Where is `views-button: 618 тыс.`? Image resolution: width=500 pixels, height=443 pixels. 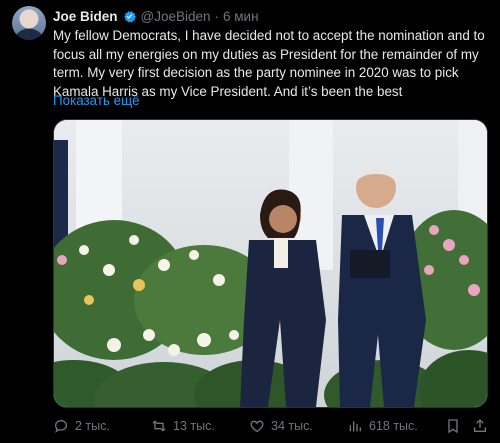 views-button: 618 тыс. is located at coordinates (382, 426).